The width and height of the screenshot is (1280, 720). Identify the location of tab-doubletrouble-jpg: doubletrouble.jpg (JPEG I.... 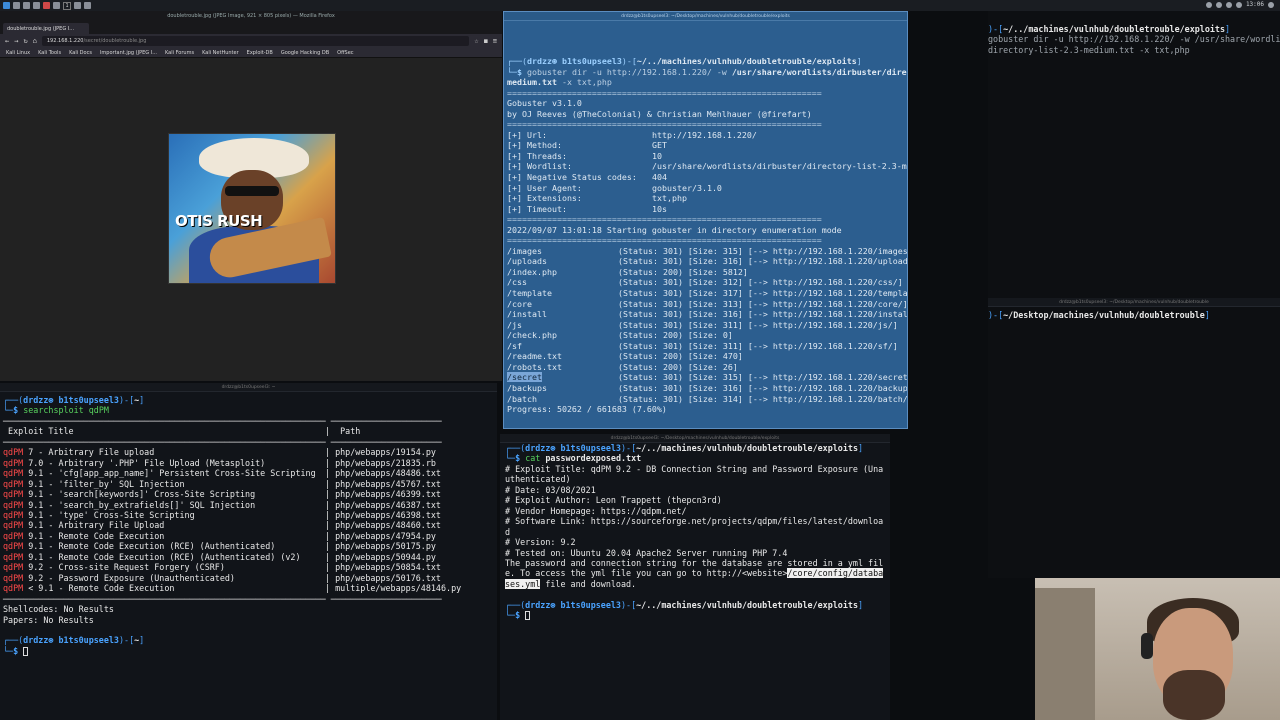
(46, 28).